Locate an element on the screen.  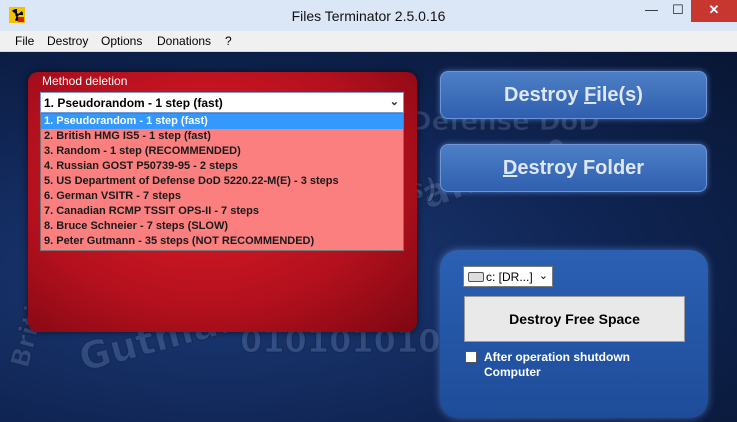
window-title: Files Terminator 2.5.0.16 is located at coordinates (368, 16).